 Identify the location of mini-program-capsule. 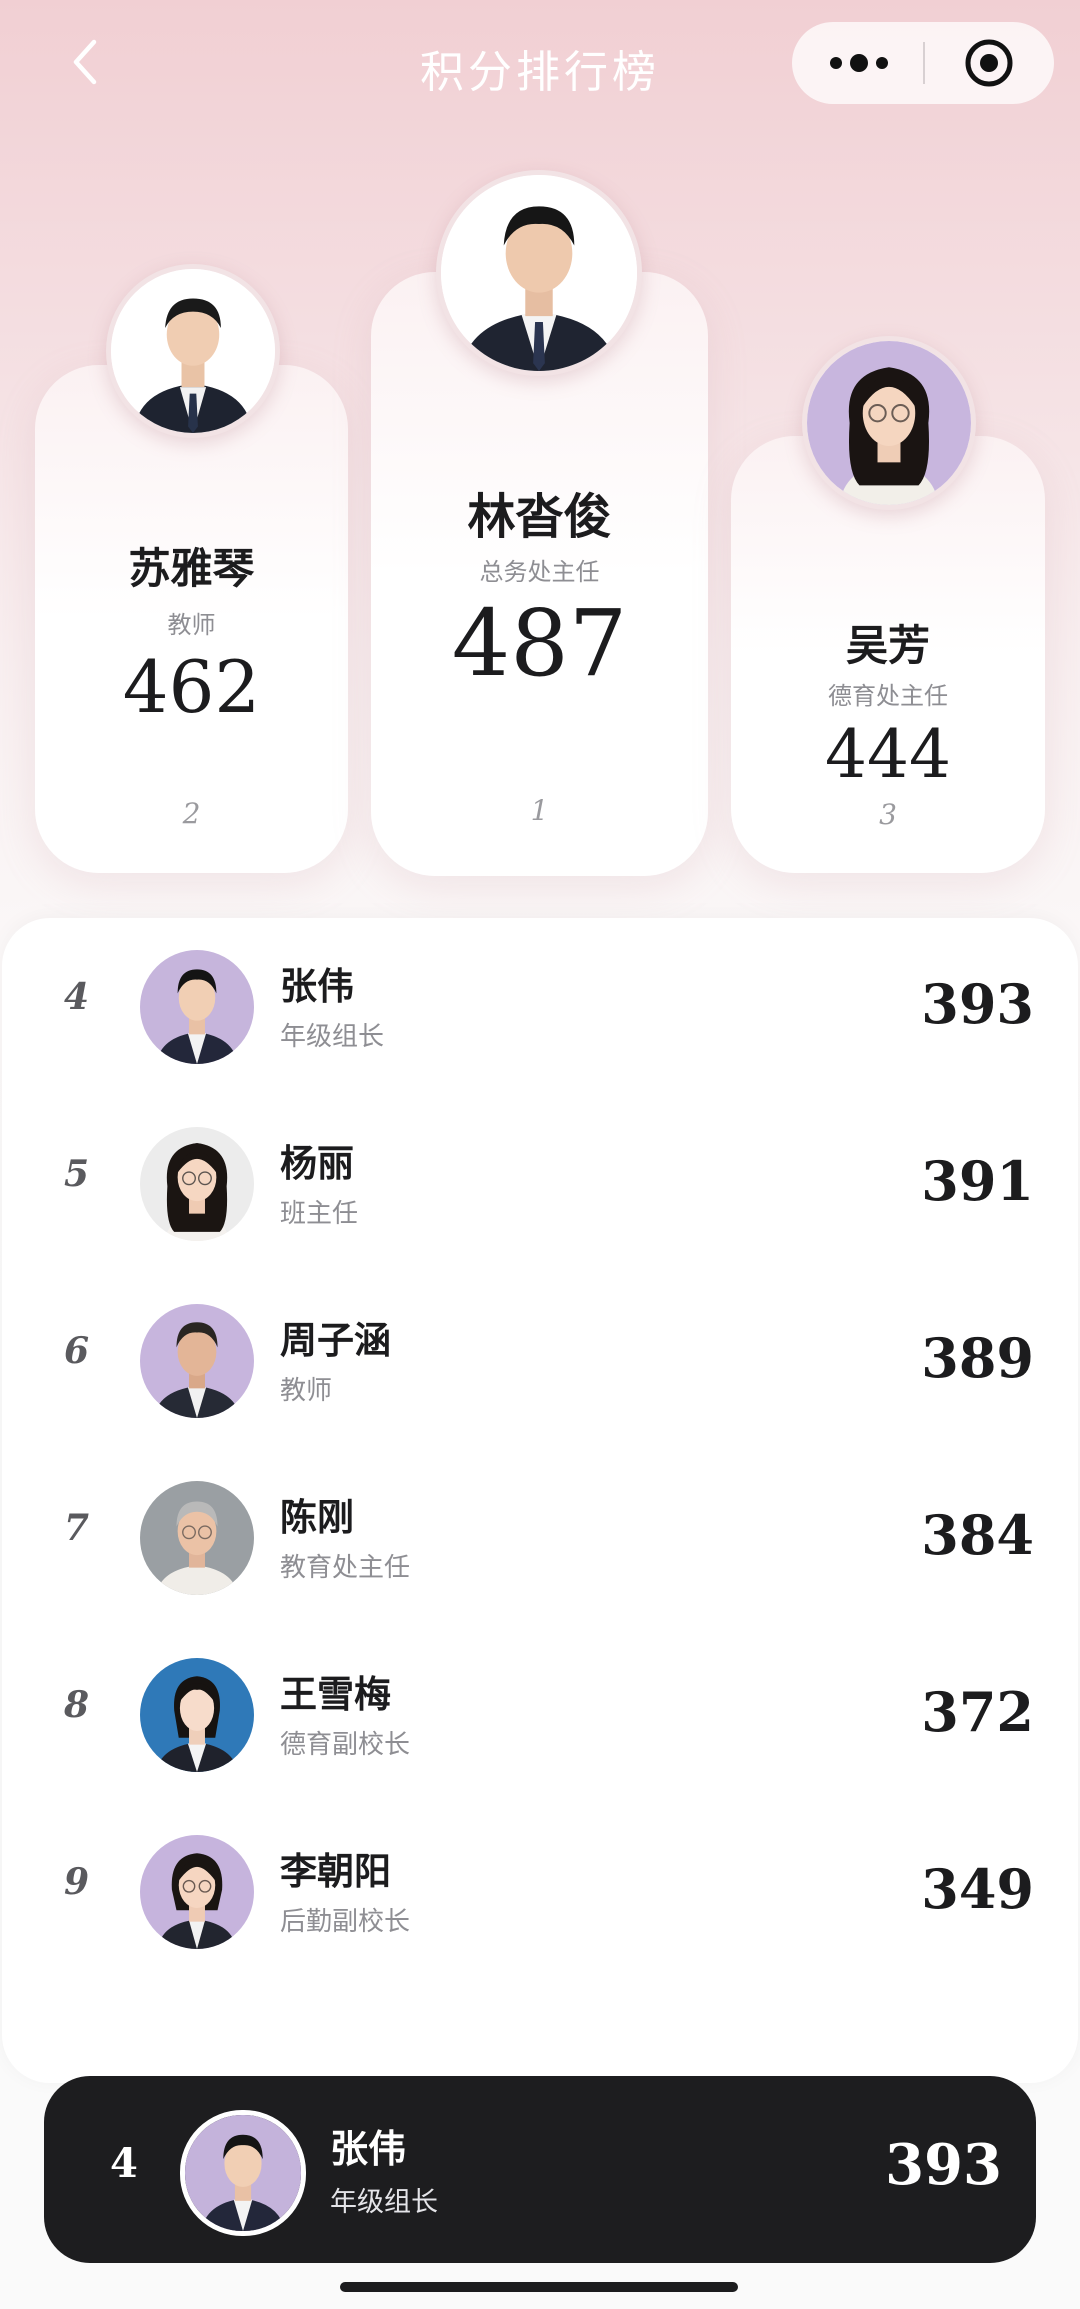
(923, 63).